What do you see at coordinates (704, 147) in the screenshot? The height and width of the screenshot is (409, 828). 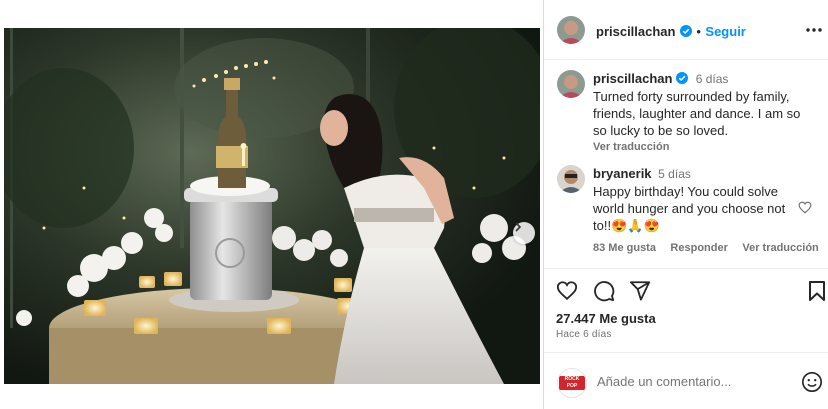 I see `caption-translate-link: Ver traducción` at bounding box center [704, 147].